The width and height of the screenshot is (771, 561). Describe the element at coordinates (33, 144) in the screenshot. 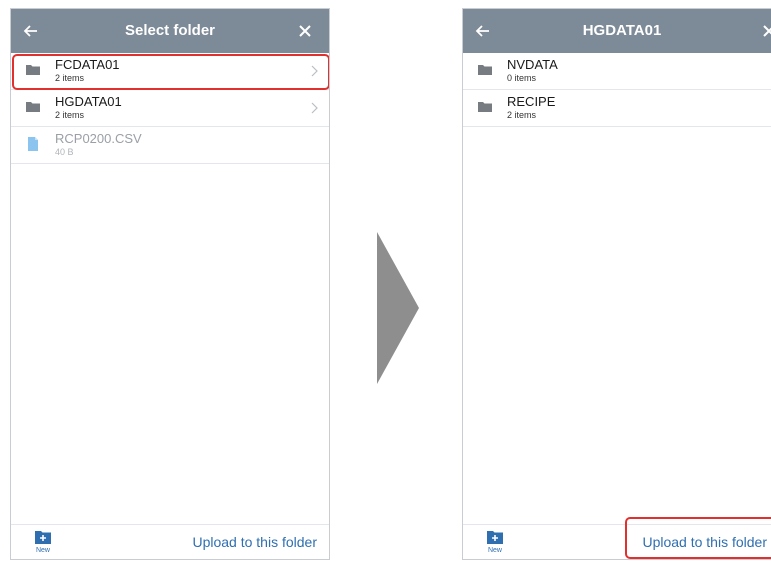

I see `file-icon` at that location.